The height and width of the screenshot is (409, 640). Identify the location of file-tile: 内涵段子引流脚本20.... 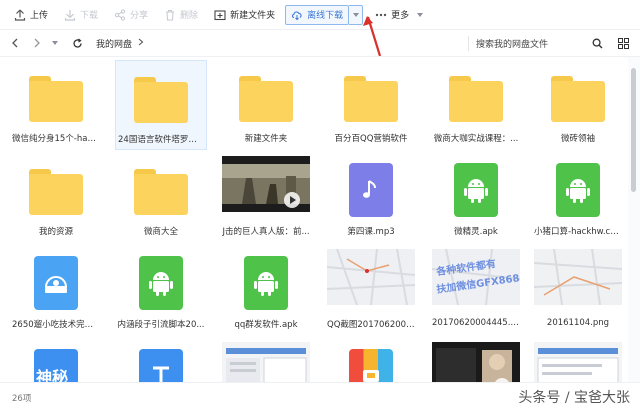
(161, 291).